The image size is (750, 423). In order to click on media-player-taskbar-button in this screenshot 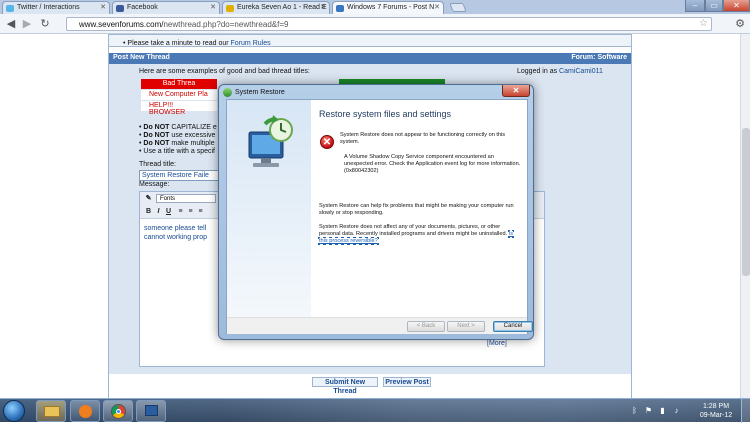, I will do `click(85, 411)`.